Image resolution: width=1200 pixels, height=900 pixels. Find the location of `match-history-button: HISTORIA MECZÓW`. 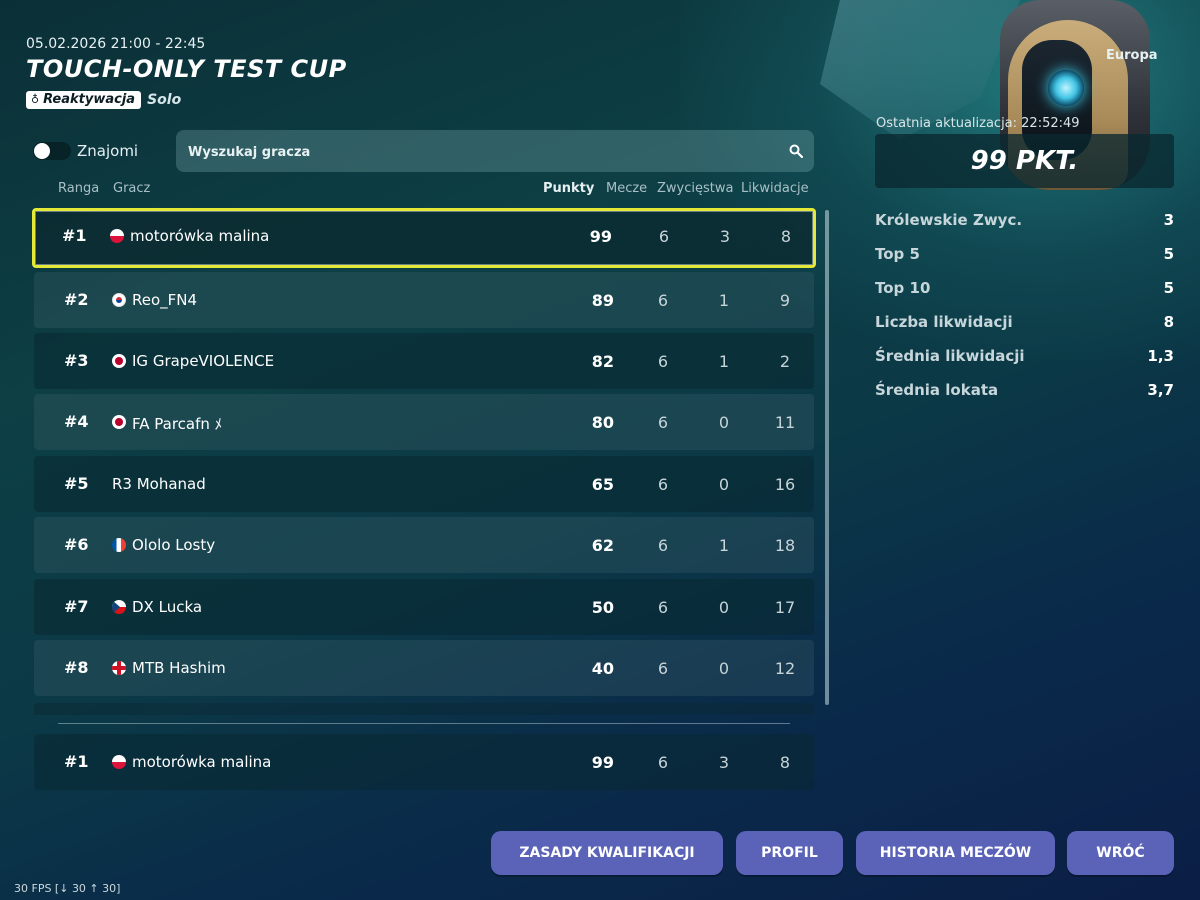

match-history-button: HISTORIA MECZÓW is located at coordinates (955, 853).